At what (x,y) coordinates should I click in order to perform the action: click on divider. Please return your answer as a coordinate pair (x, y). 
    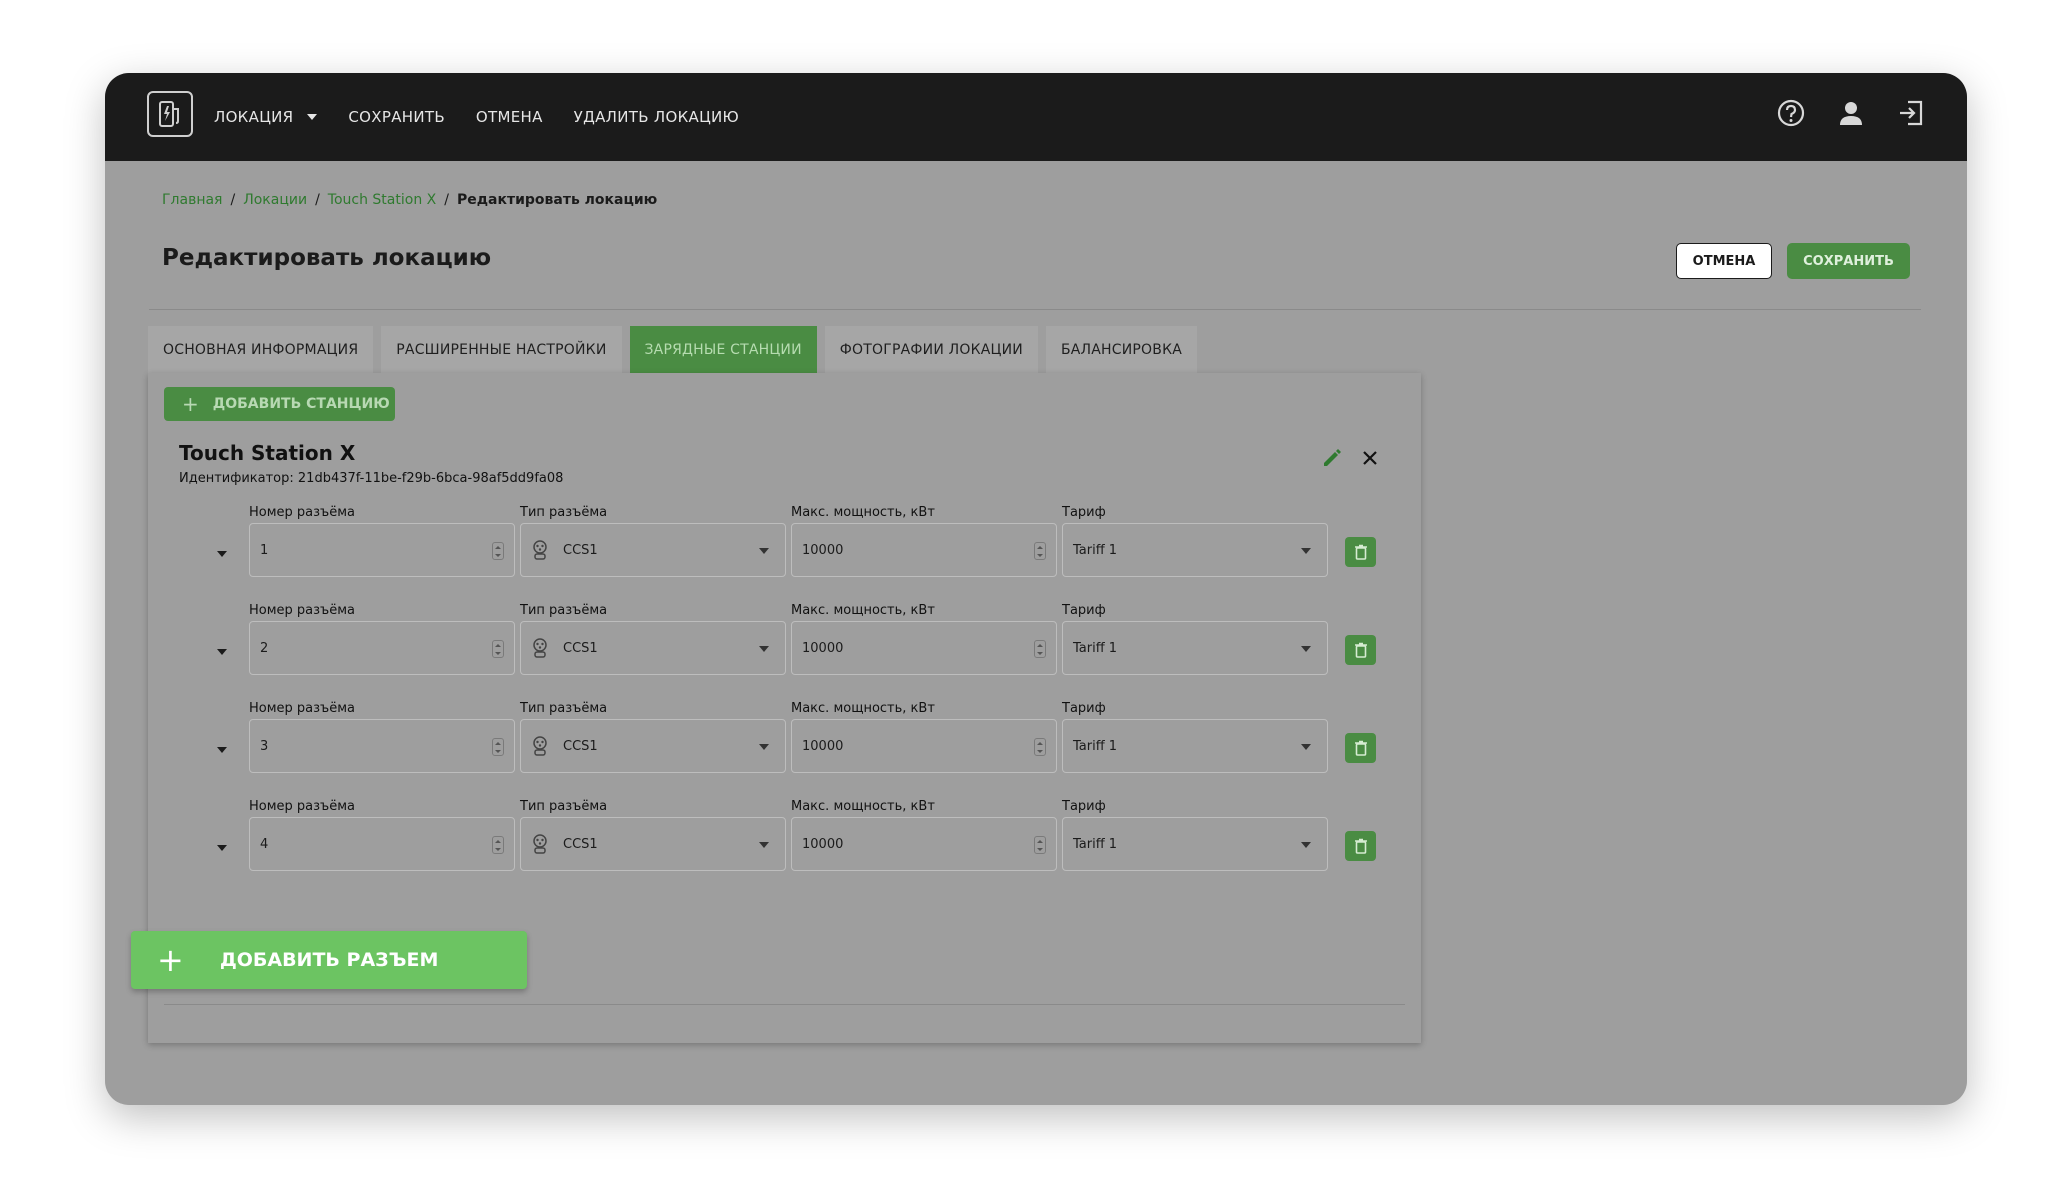
    Looking at the image, I should click on (1035, 309).